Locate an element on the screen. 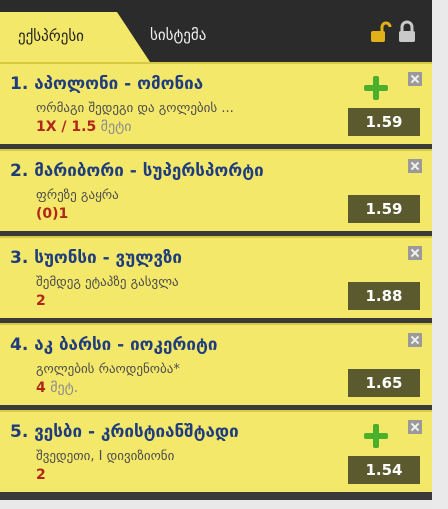  bet-pick-extra: მეტი is located at coordinates (114, 127).